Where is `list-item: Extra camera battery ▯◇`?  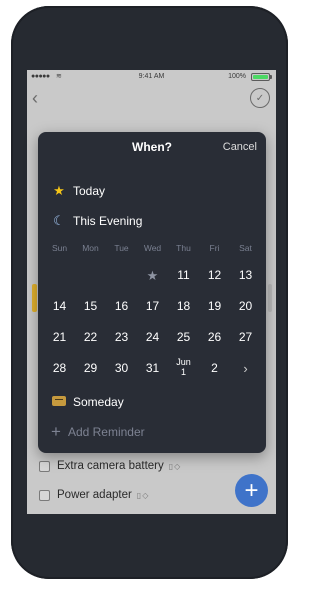
list-item: Extra camera battery ▯◇ is located at coordinates (110, 466).